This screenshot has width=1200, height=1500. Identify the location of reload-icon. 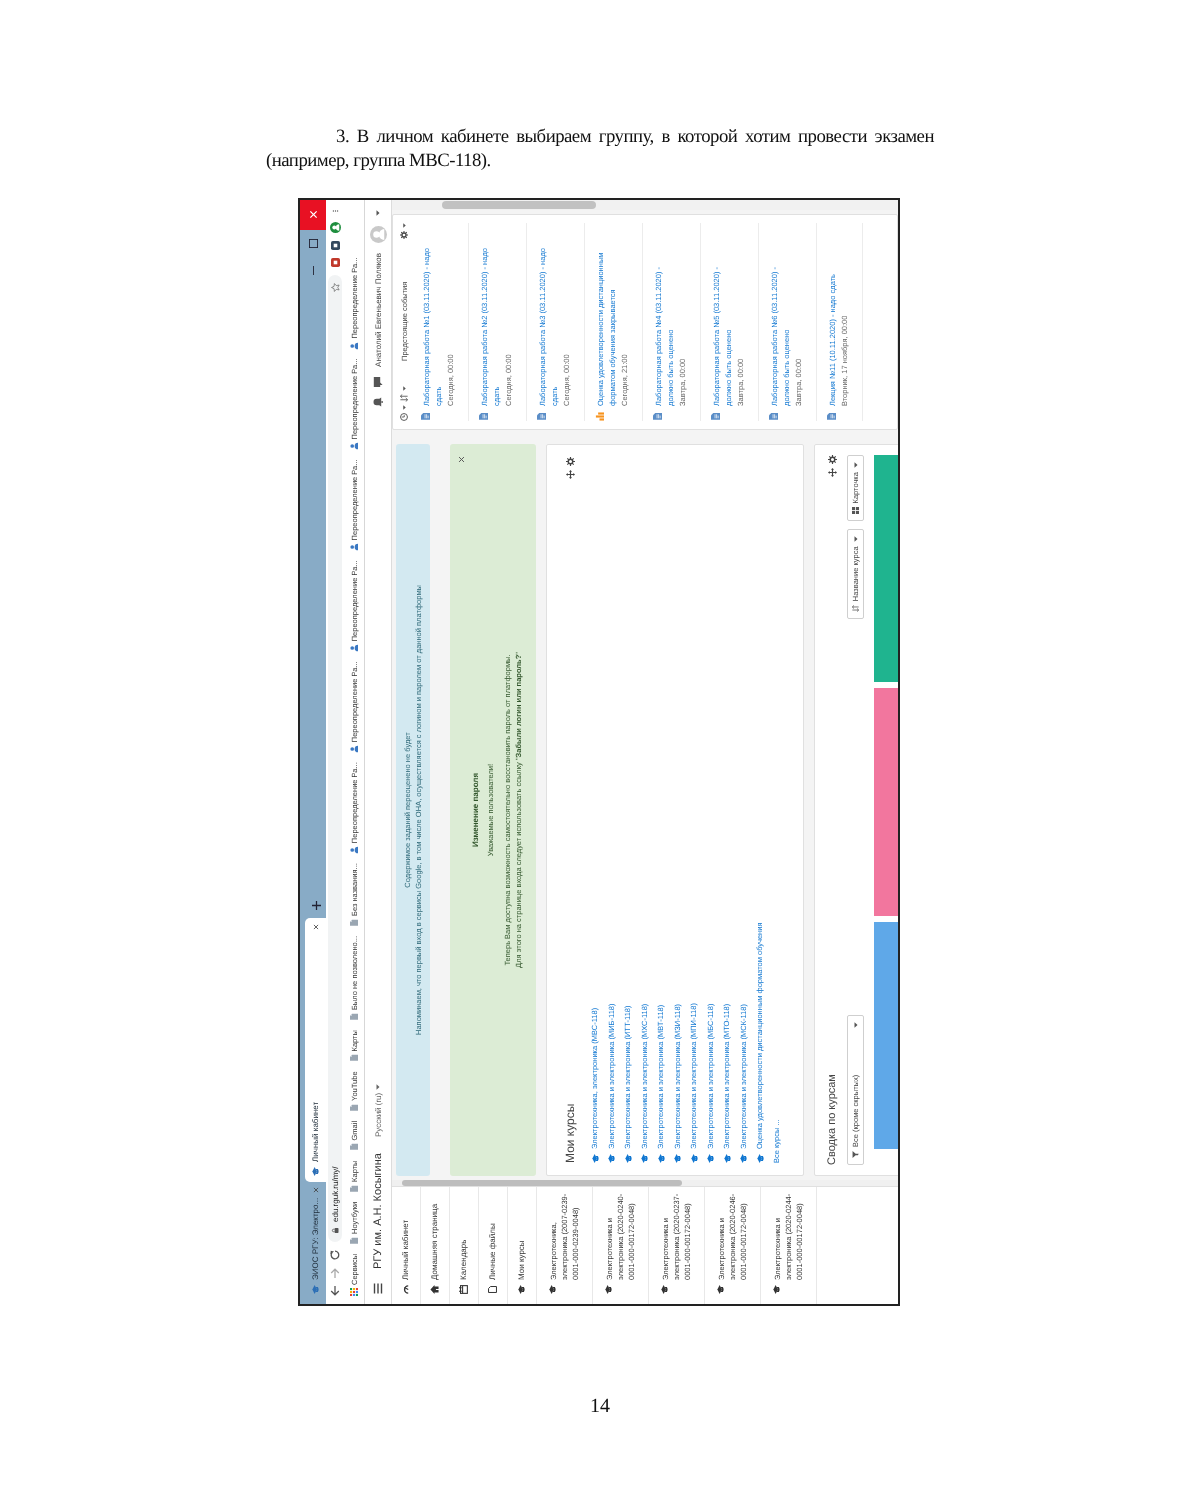
(335, 1255).